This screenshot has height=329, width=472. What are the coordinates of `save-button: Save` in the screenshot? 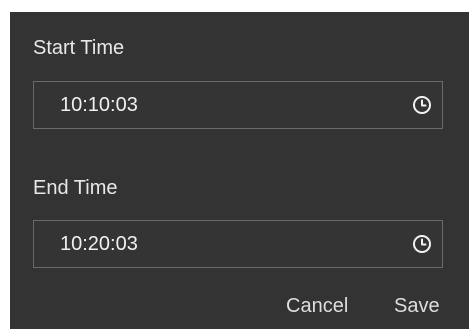 It's located at (417, 306).